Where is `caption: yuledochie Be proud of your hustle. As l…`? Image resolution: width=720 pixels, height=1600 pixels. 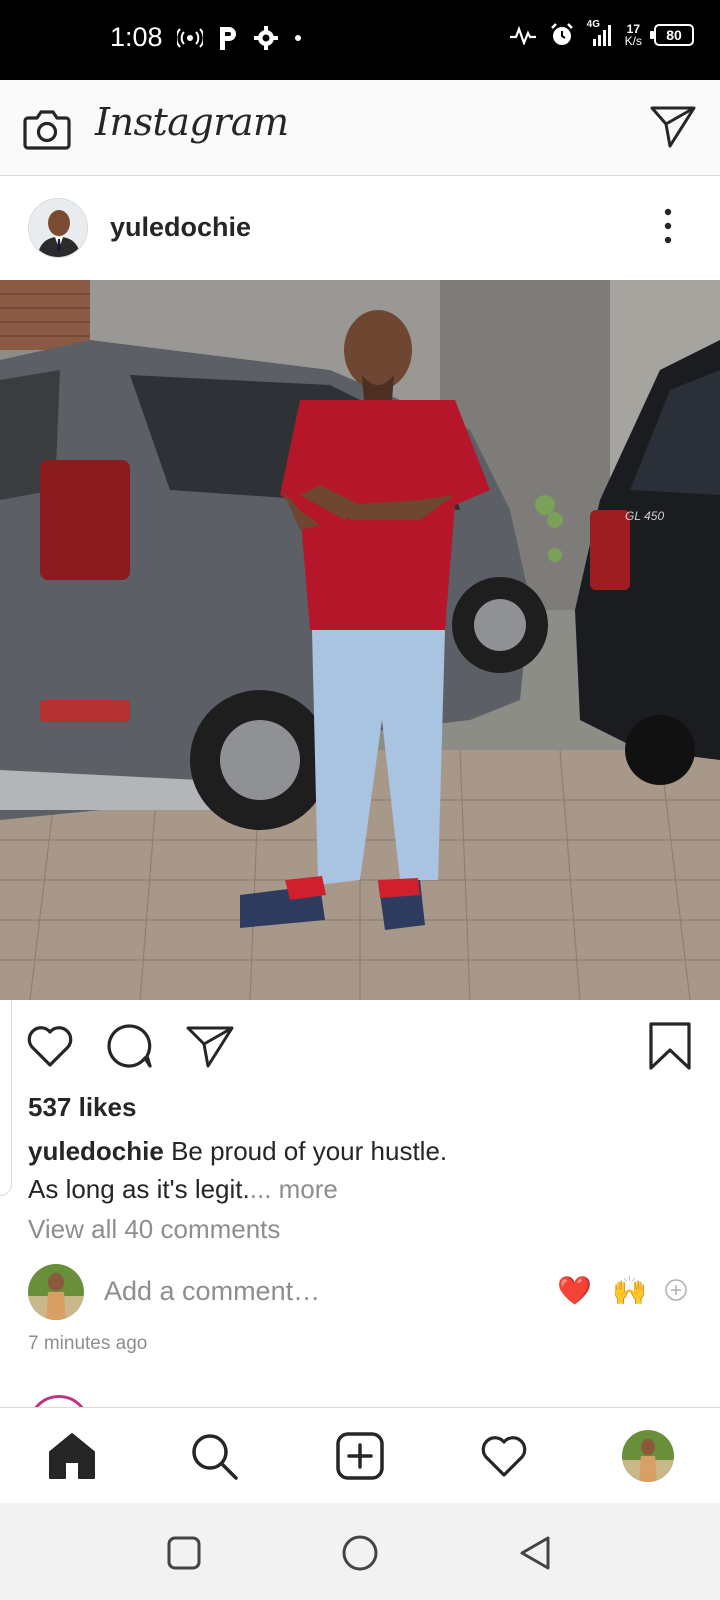
caption: yuledochie Be proud of your hustle. As l… is located at coordinates (358, 1170).